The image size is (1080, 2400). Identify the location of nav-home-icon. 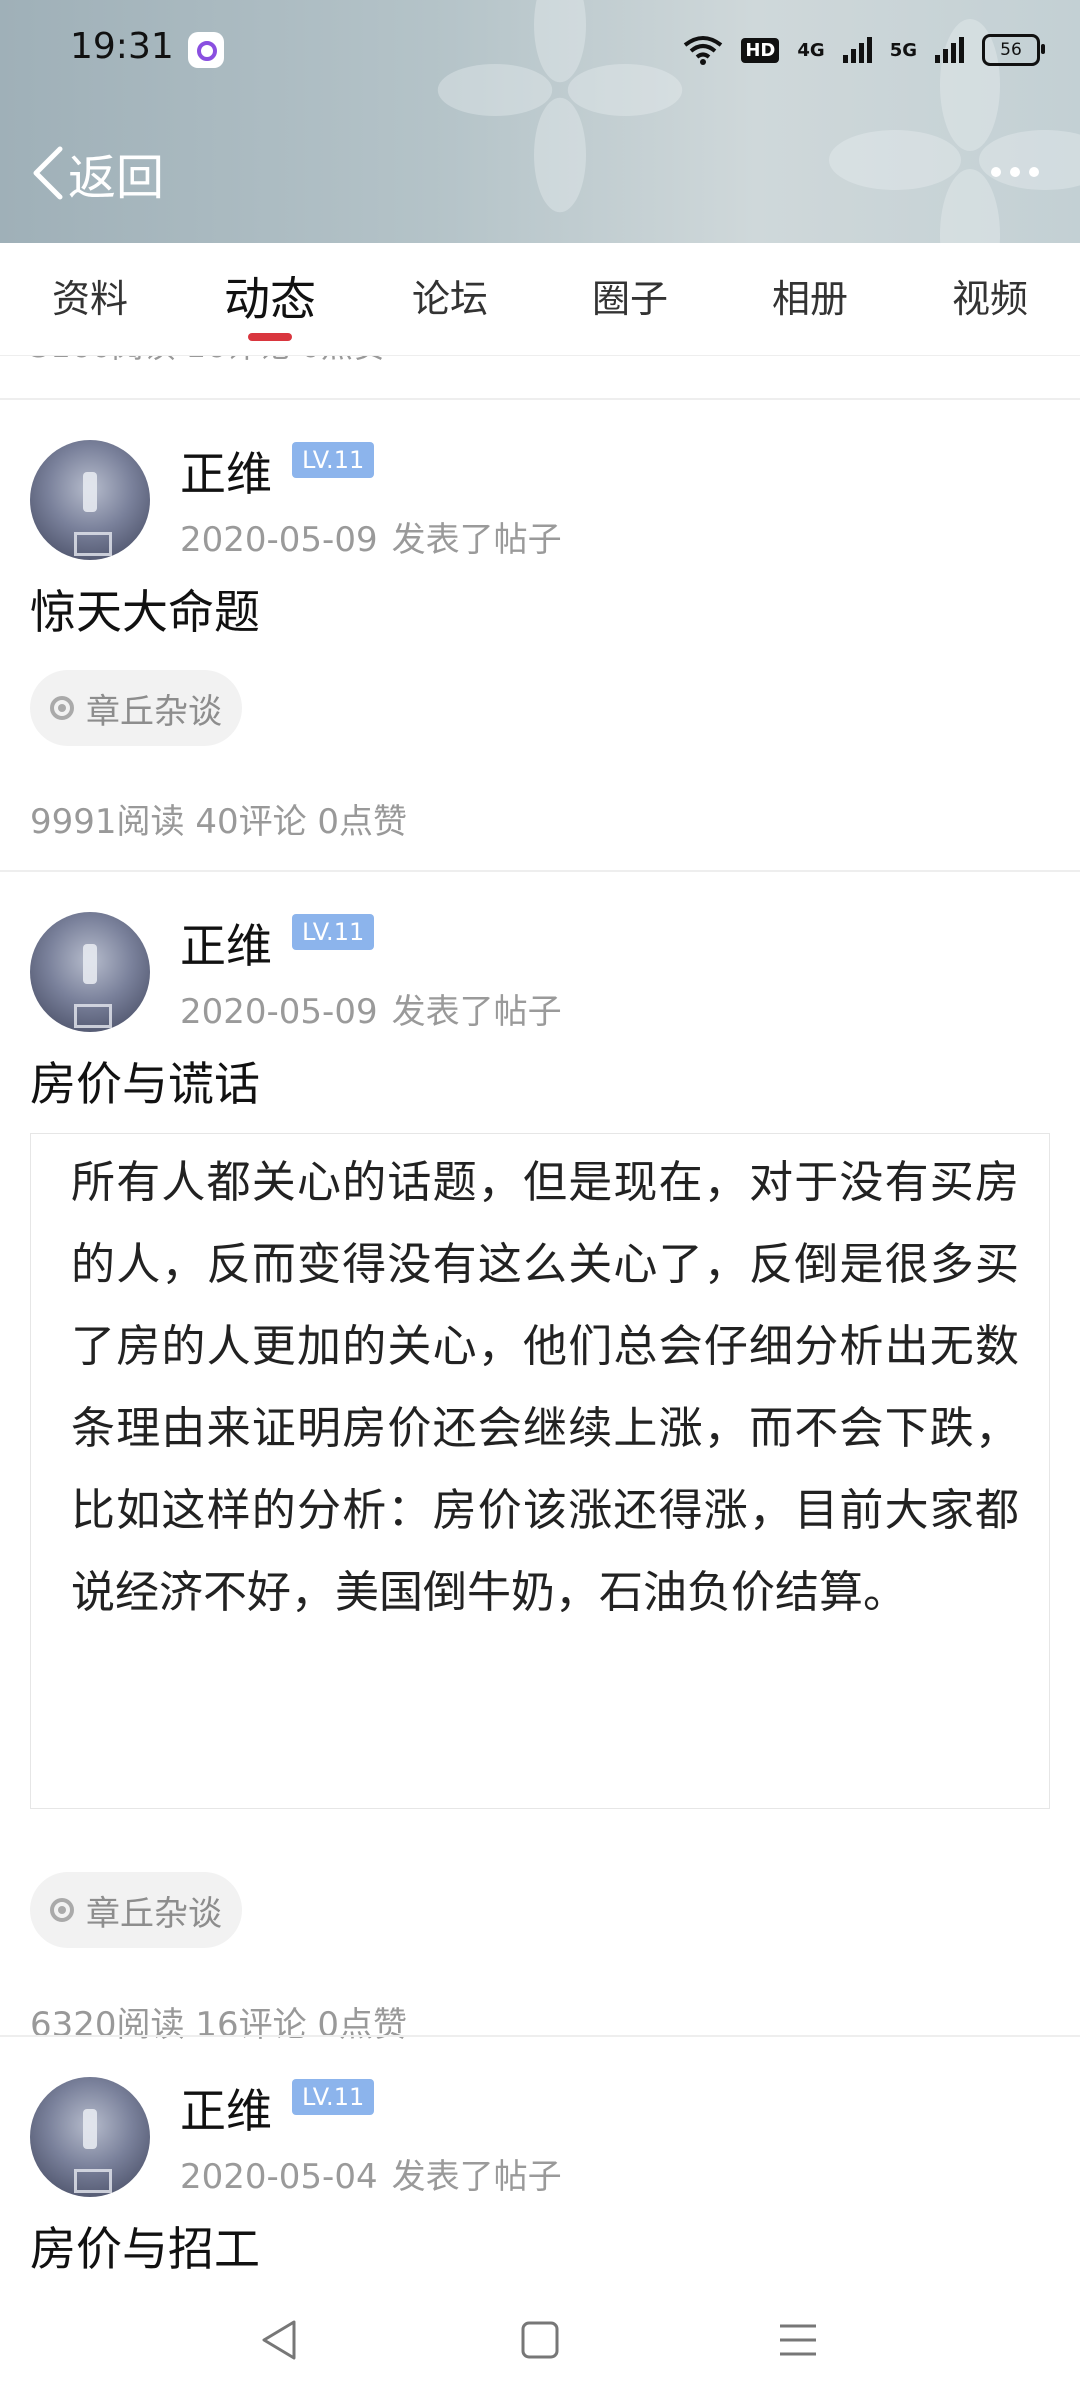
(540, 2340).